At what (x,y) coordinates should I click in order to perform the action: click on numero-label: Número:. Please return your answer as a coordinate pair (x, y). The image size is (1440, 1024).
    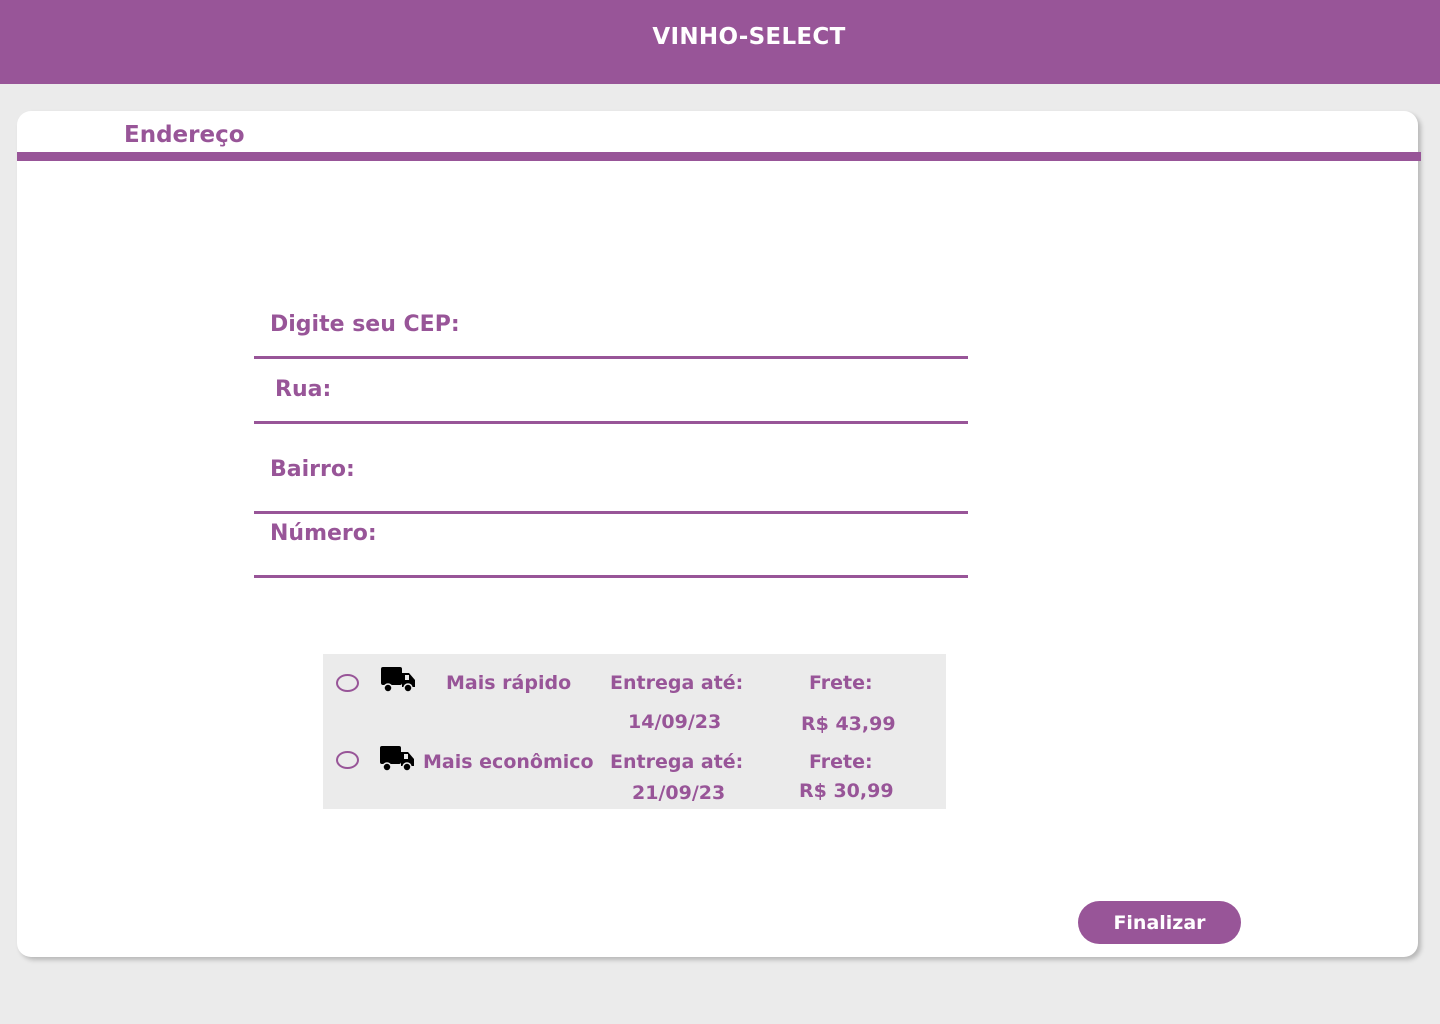
    Looking at the image, I should click on (323, 533).